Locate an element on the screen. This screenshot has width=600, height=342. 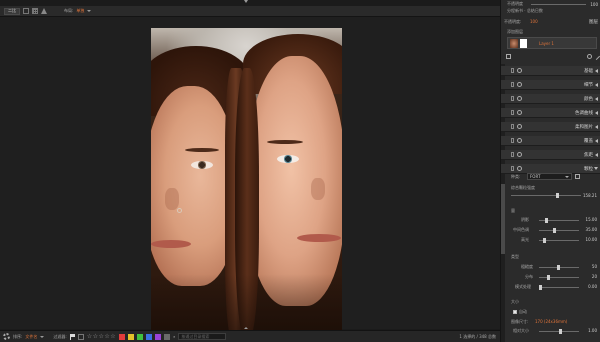
grain-amount-thumb is located at coordinates (557, 195).